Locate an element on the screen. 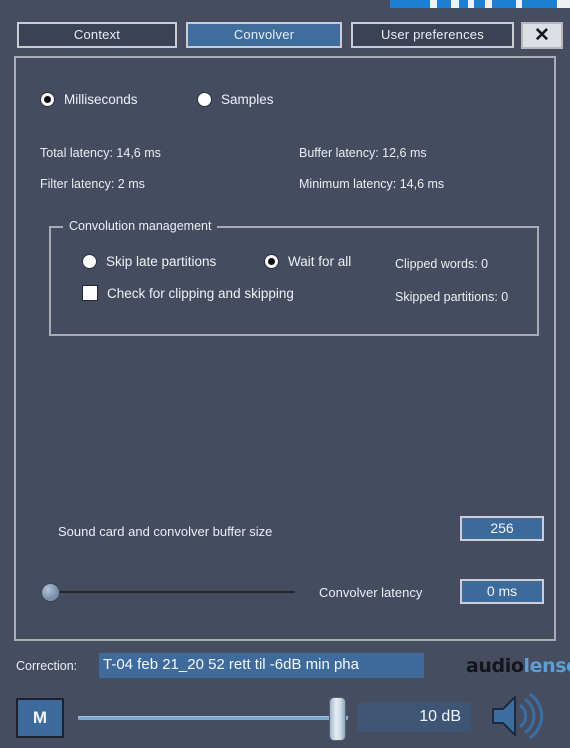 This screenshot has width=570, height=748. radio-skip-late-partitions: Skip late partitions is located at coordinates (149, 261).